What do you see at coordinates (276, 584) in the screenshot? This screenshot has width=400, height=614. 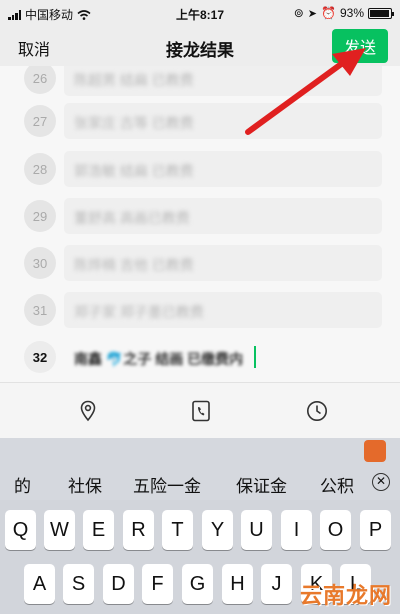 I see `key-j: J` at bounding box center [276, 584].